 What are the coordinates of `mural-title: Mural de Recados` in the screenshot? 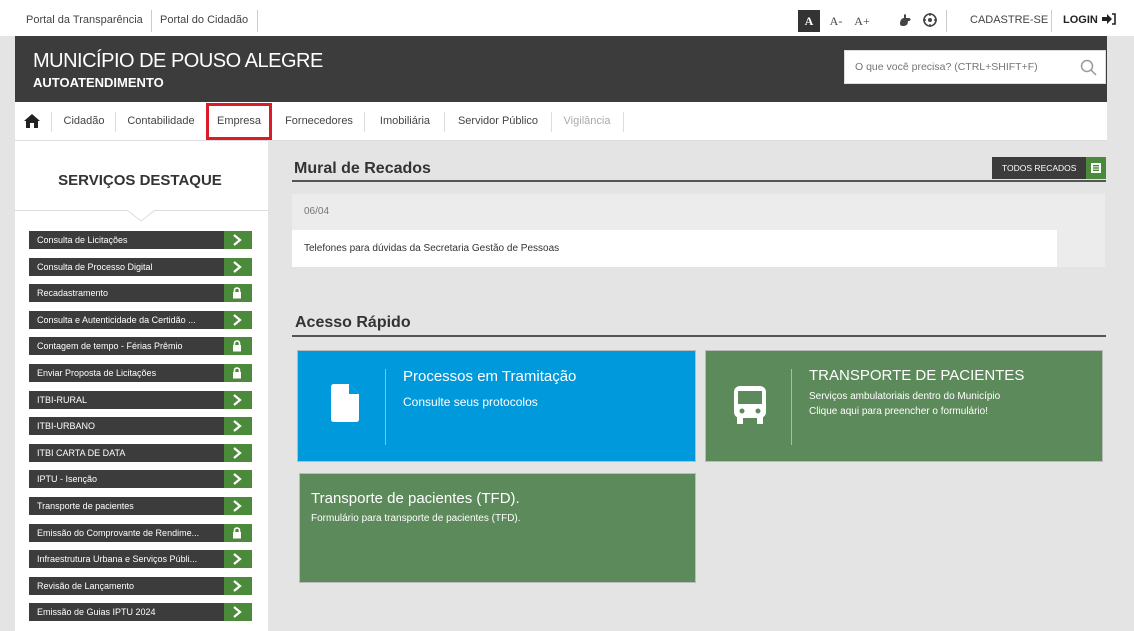 It's located at (362, 168).